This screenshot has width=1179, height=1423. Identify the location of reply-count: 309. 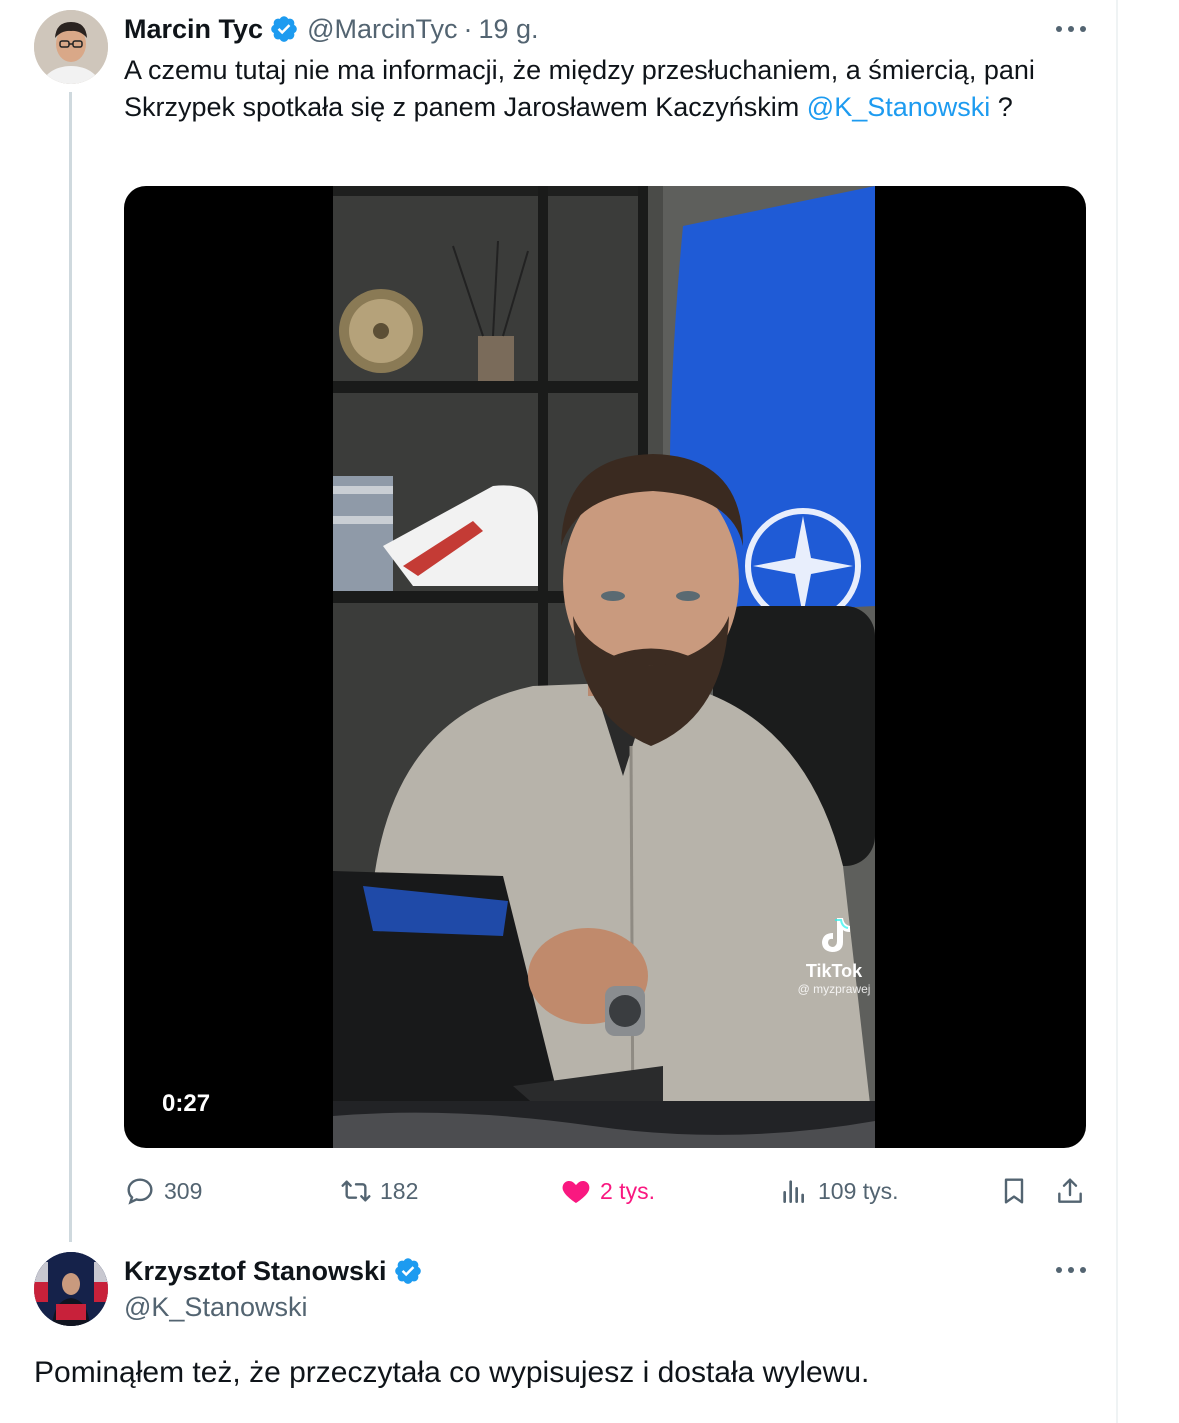
(183, 1190).